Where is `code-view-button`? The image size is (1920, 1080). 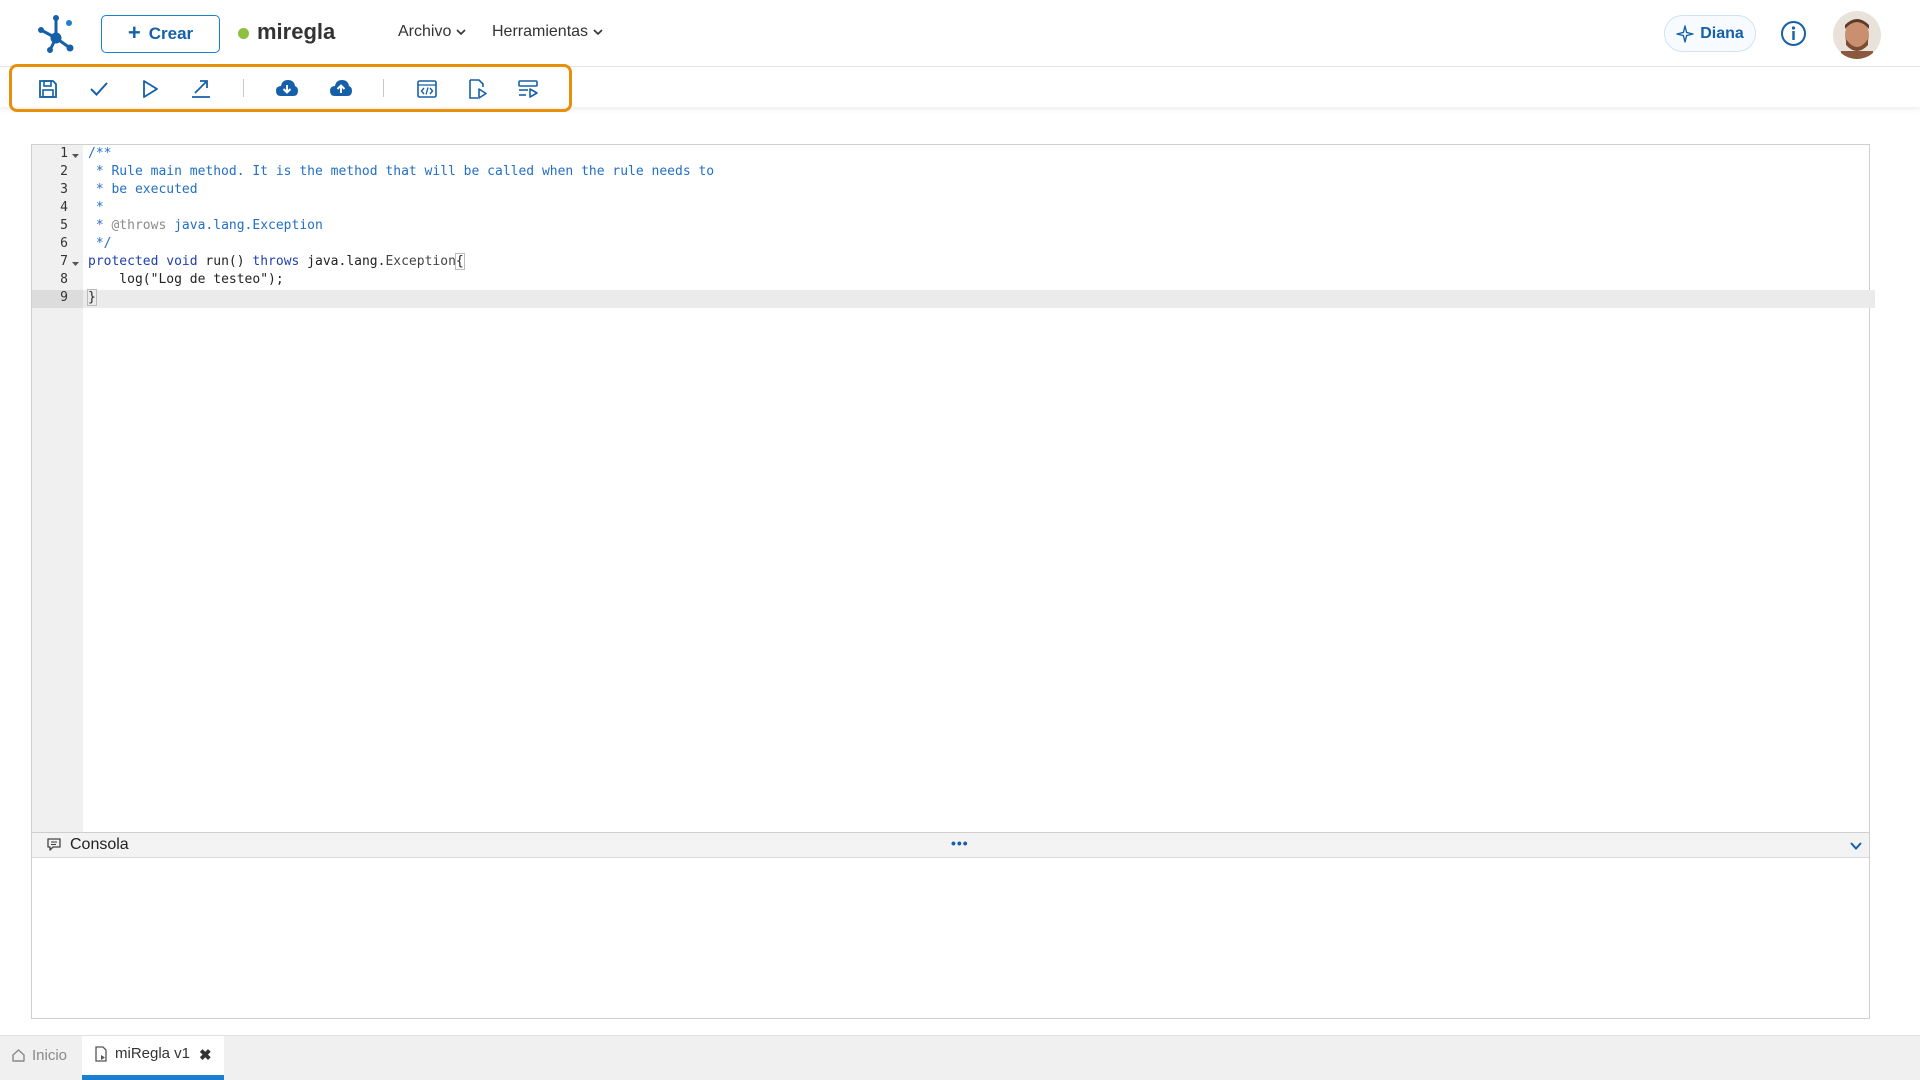
code-view-button is located at coordinates (427, 89).